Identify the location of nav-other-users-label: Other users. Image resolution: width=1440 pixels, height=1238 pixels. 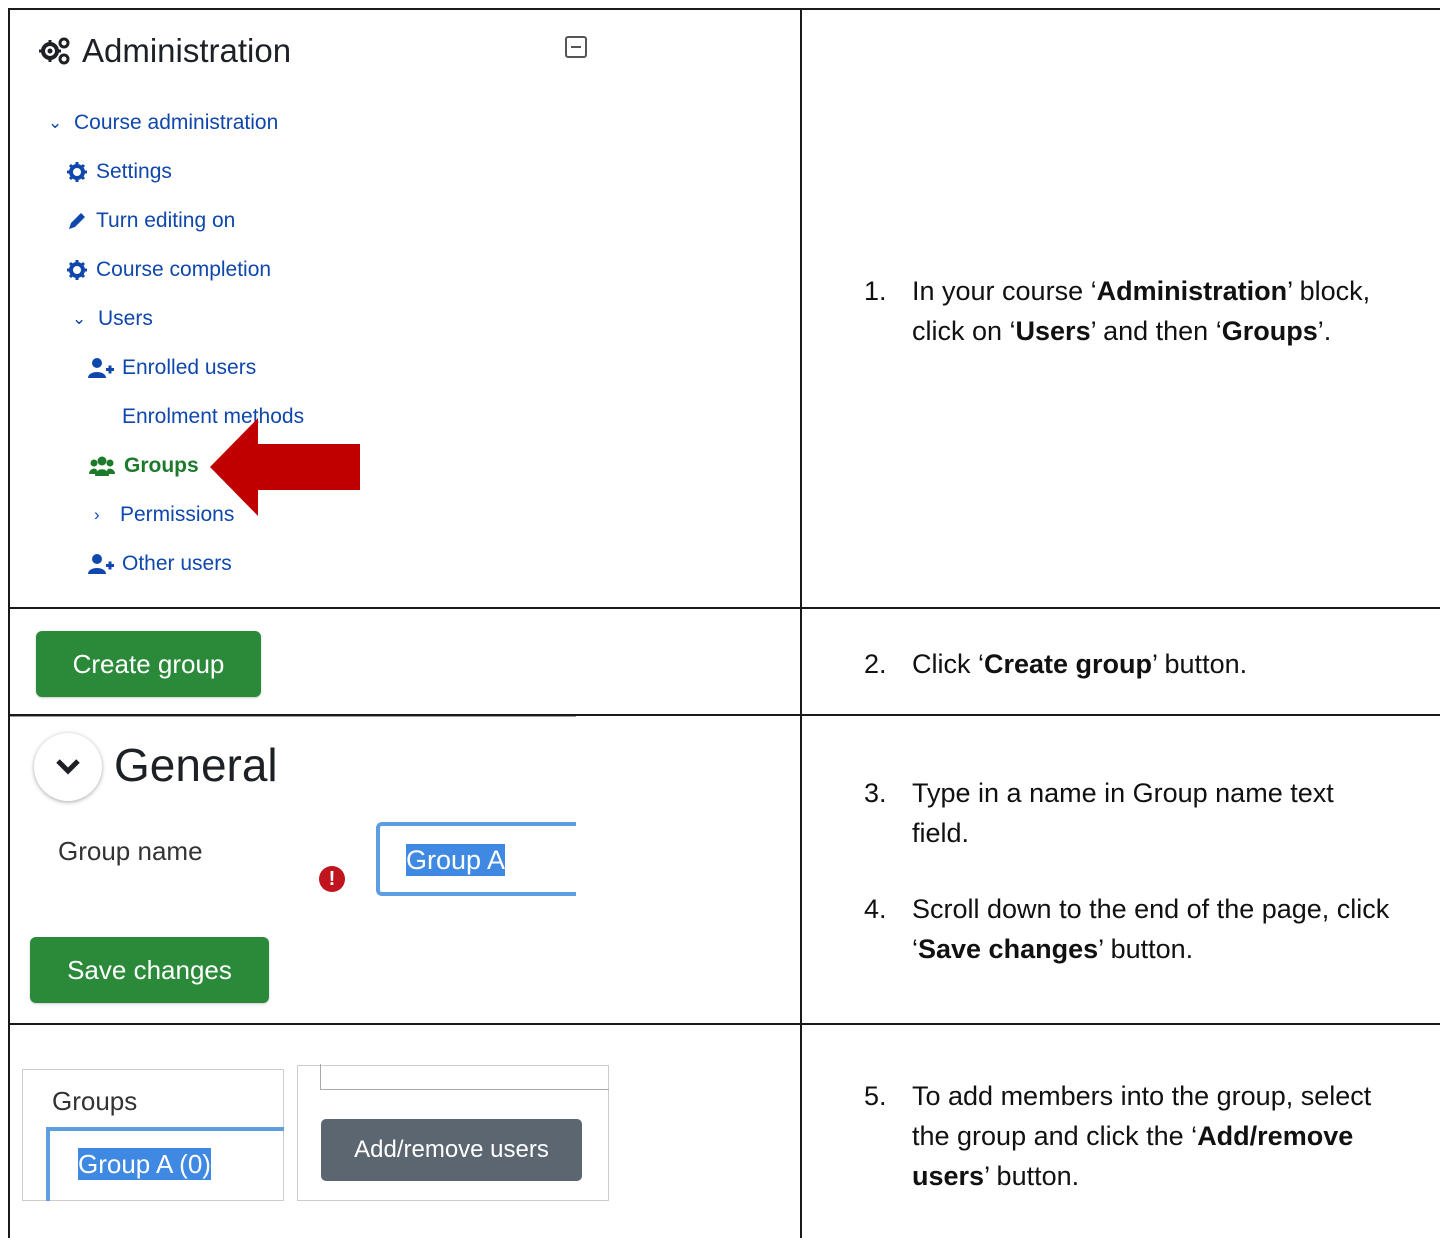
(177, 563).